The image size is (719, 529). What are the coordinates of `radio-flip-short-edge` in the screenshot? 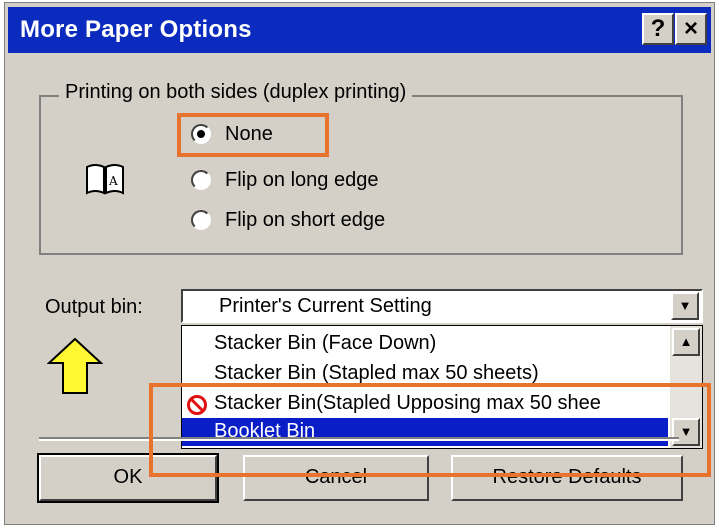 It's located at (201, 220).